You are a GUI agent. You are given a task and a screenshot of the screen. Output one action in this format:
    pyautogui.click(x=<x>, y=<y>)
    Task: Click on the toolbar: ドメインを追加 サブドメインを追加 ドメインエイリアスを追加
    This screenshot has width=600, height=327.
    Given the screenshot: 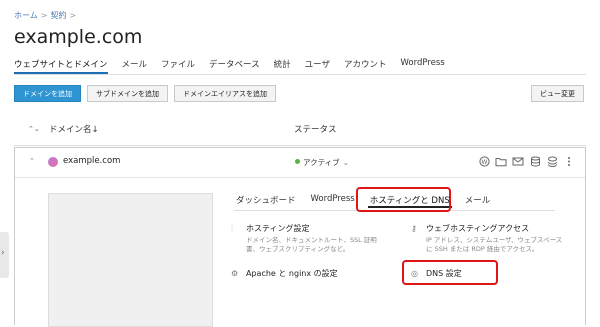 What is the action you would take?
    pyautogui.click(x=148, y=93)
    